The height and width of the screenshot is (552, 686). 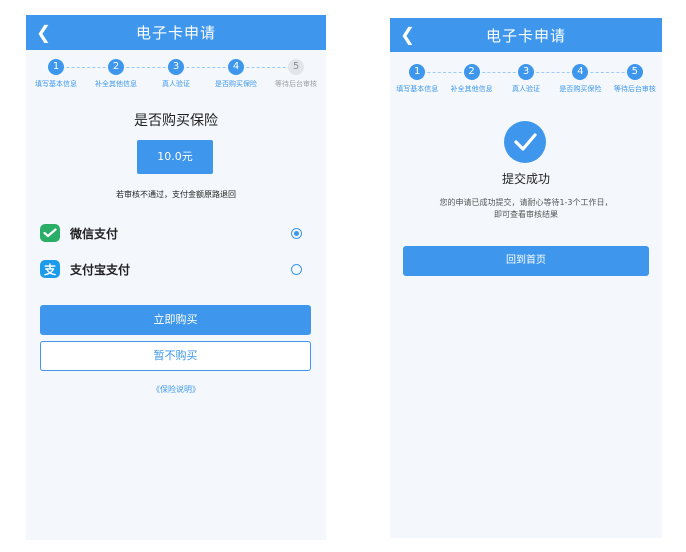 What do you see at coordinates (174, 233) in the screenshot?
I see `payment-option-wechat: 微信支付` at bounding box center [174, 233].